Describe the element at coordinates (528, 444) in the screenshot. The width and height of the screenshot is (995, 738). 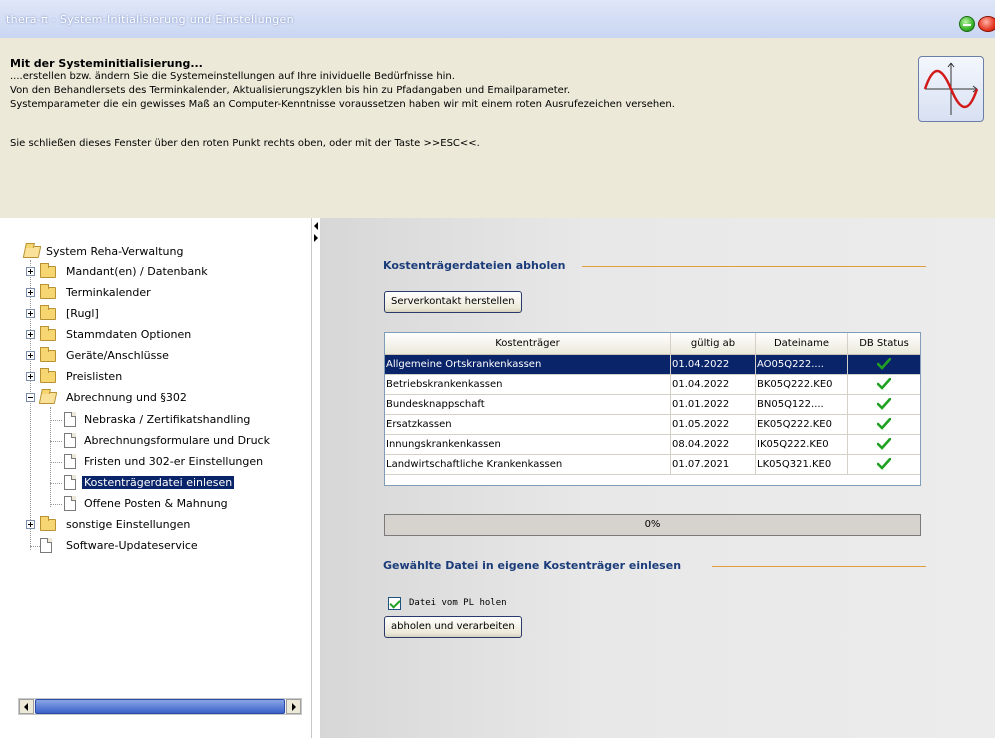
I see `cell-kostentraeger: Innungskrankenkassen` at that location.